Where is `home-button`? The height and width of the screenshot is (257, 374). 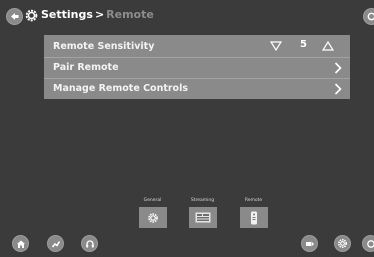 home-button is located at coordinates (20, 243).